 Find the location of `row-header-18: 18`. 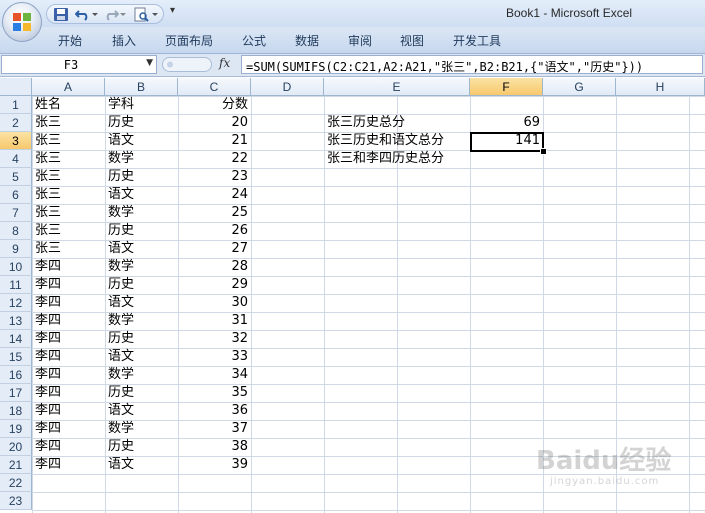

row-header-18: 18 is located at coordinates (16, 411).